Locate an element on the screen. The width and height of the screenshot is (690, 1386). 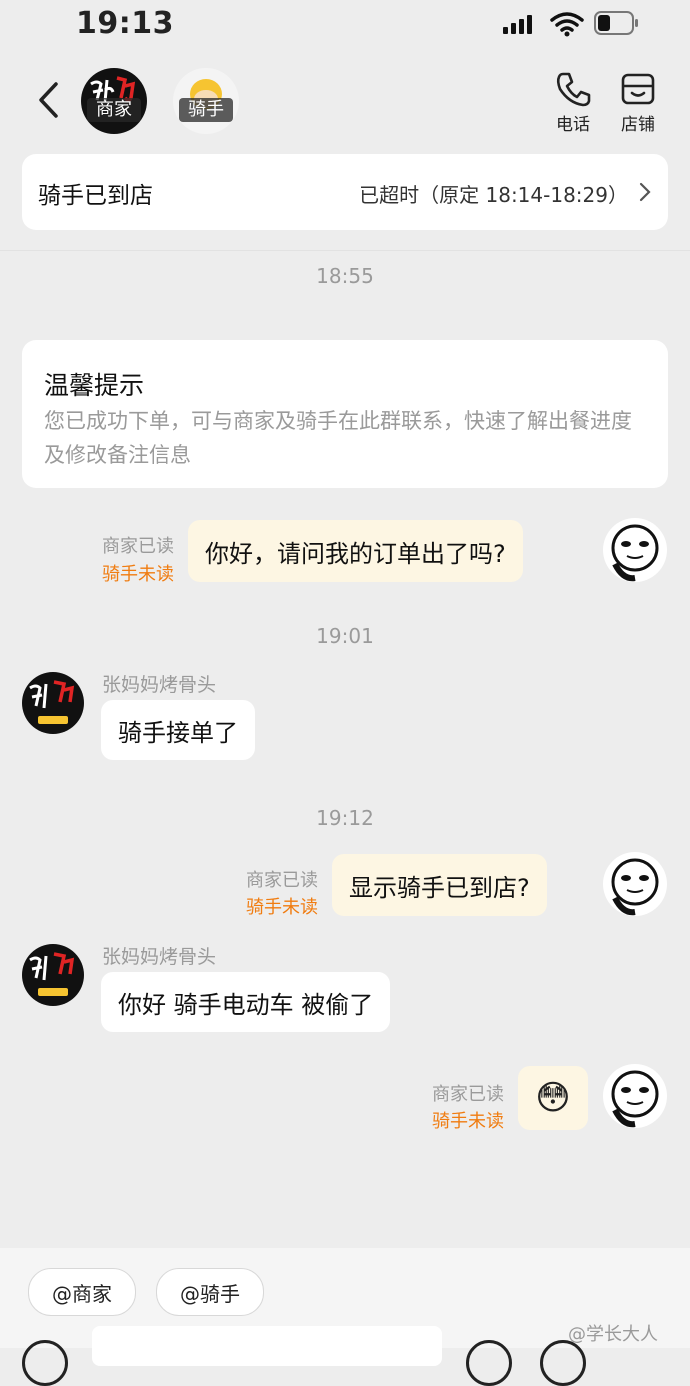
order-status-card: 骑手已到店 已超时（原定 18:14-18:29） is located at coordinates (345, 192).